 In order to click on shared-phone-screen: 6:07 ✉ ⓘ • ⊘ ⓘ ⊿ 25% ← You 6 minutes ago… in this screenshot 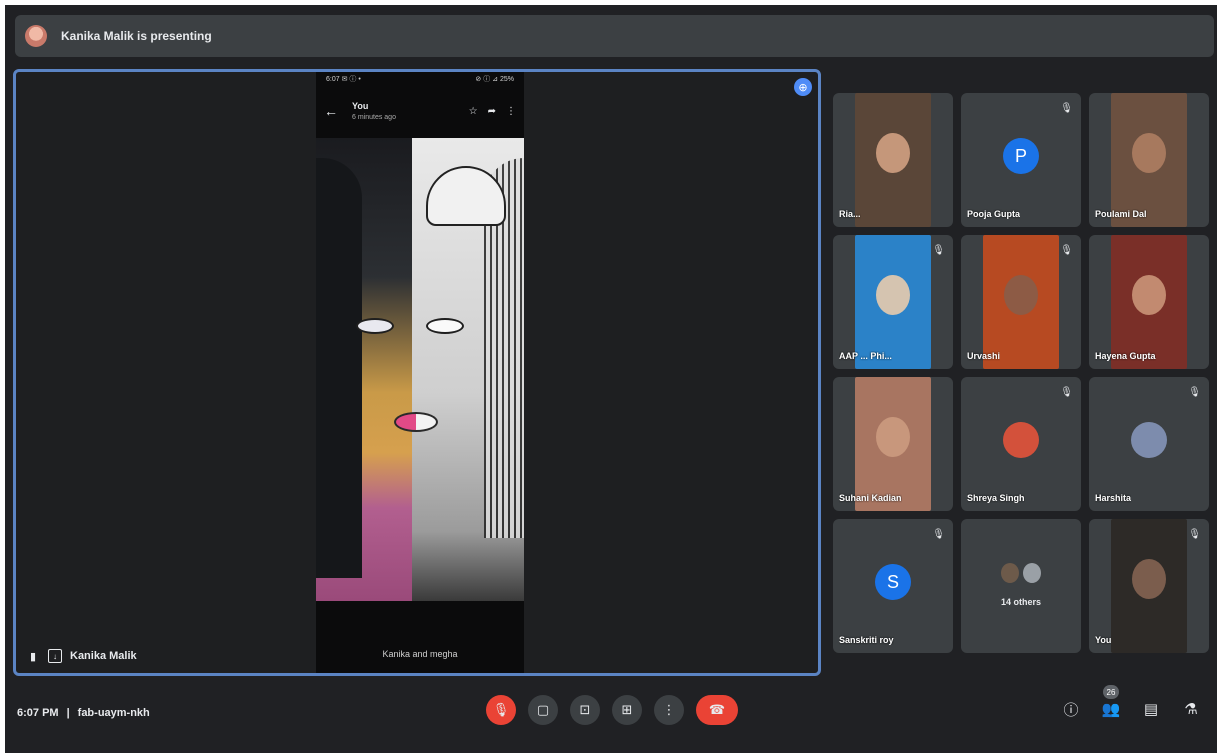, I will do `click(420, 372)`.